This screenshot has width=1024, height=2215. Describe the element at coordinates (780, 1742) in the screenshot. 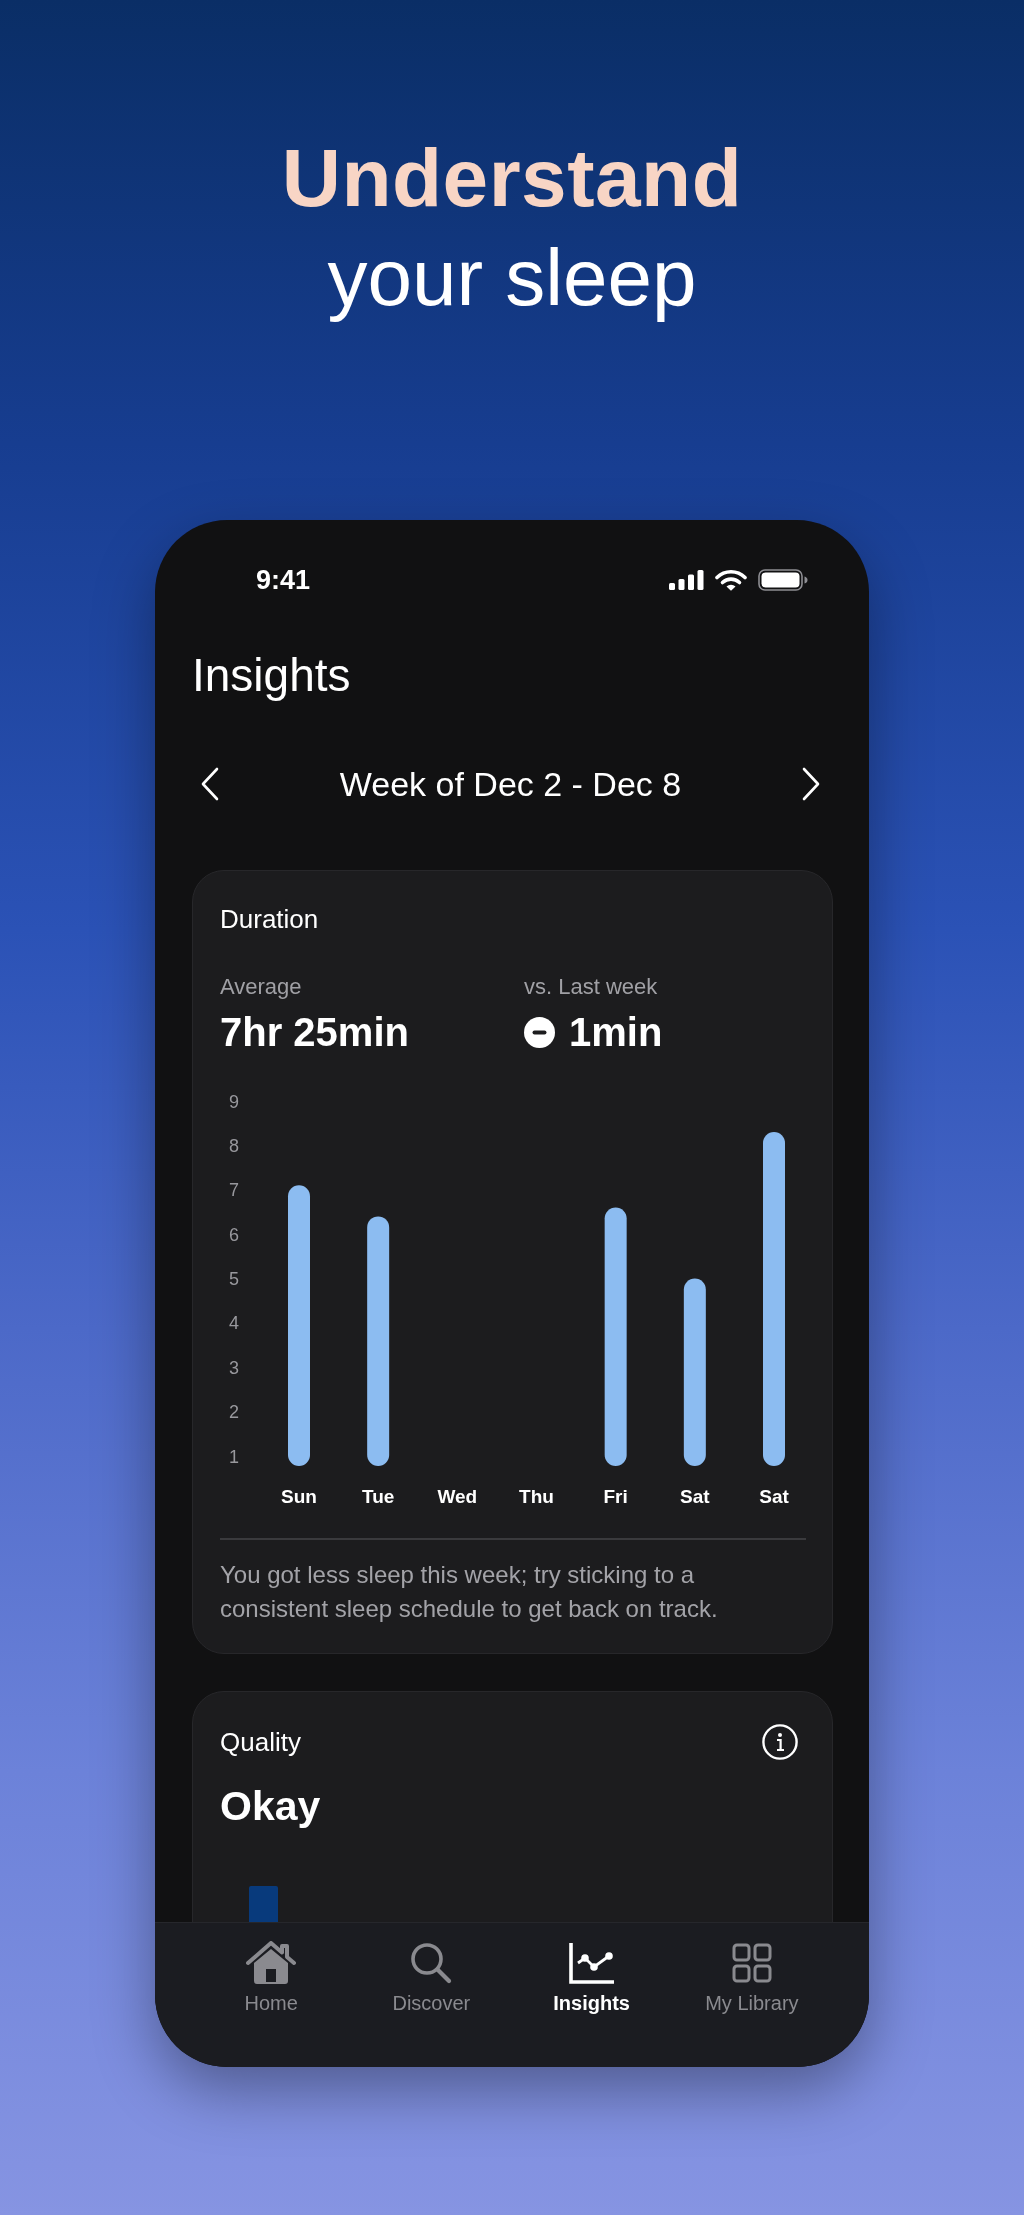

I see `info-icon` at that location.